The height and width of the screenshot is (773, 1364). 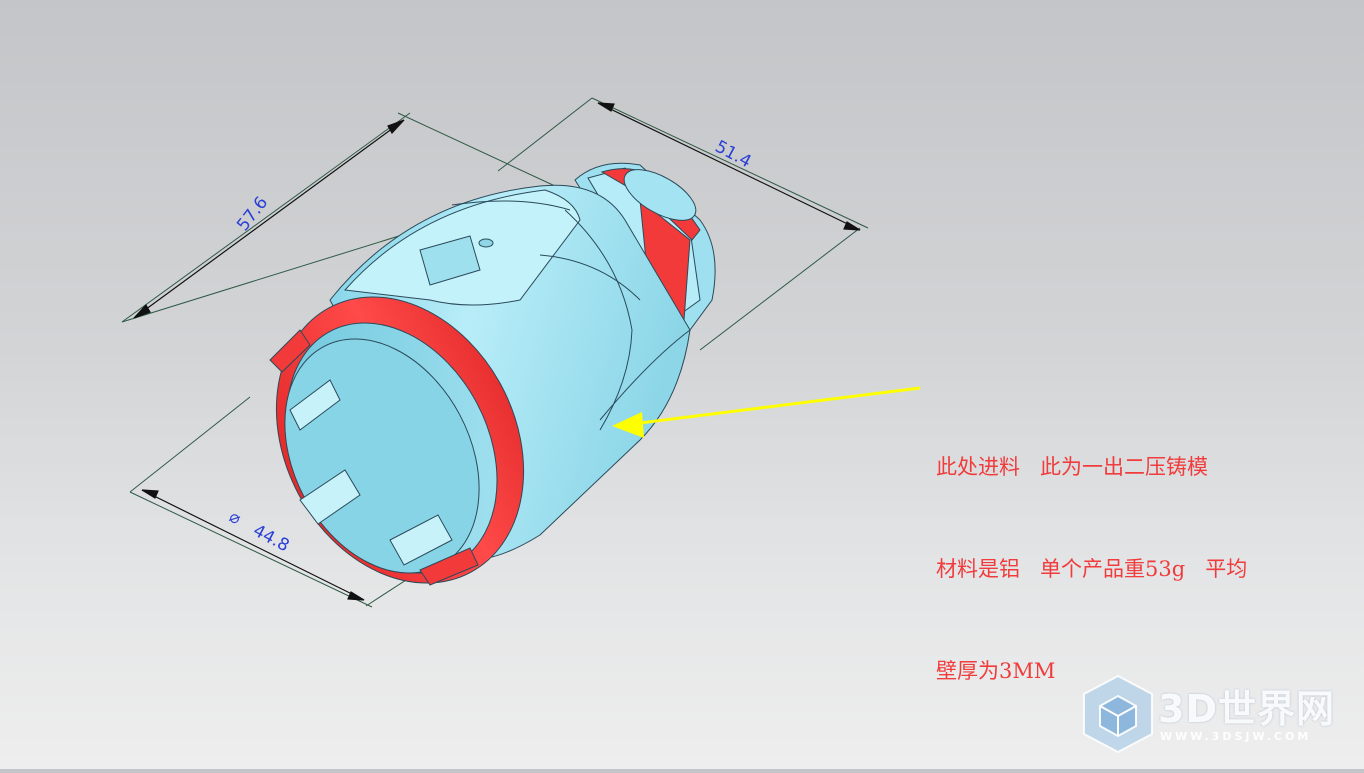 I want to click on dimension-length-rear: 51.4, so click(x=733, y=154).